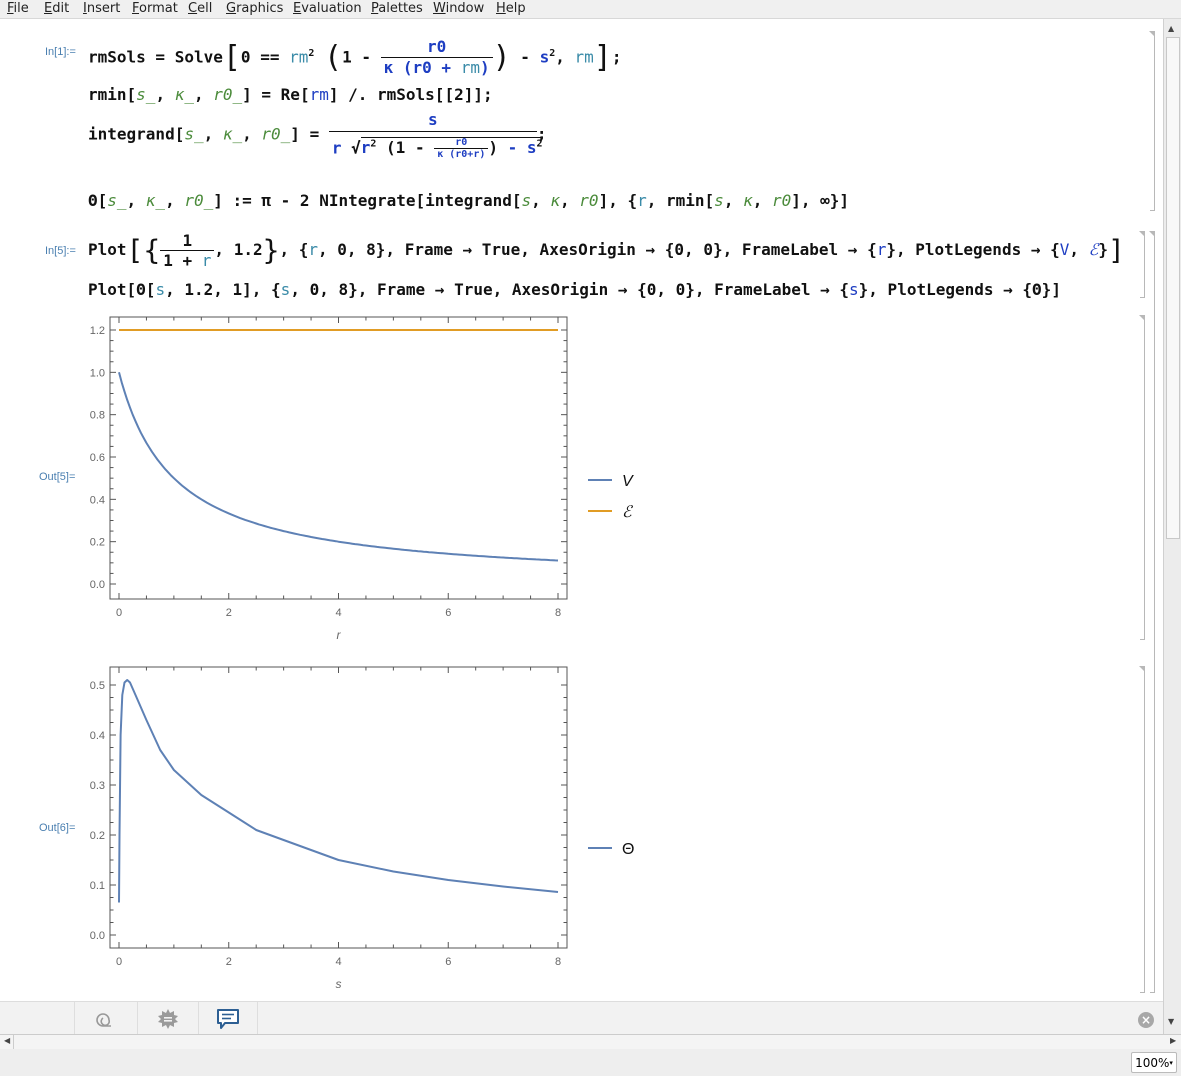 This screenshot has height=1076, width=1181. What do you see at coordinates (98, 200) in the screenshot?
I see `code-text: Θ[` at bounding box center [98, 200].